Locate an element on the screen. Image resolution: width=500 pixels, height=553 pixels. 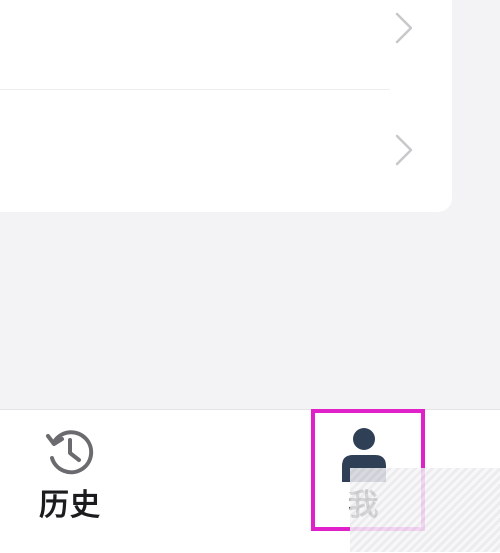
settings-row is located at coordinates (226, 45).